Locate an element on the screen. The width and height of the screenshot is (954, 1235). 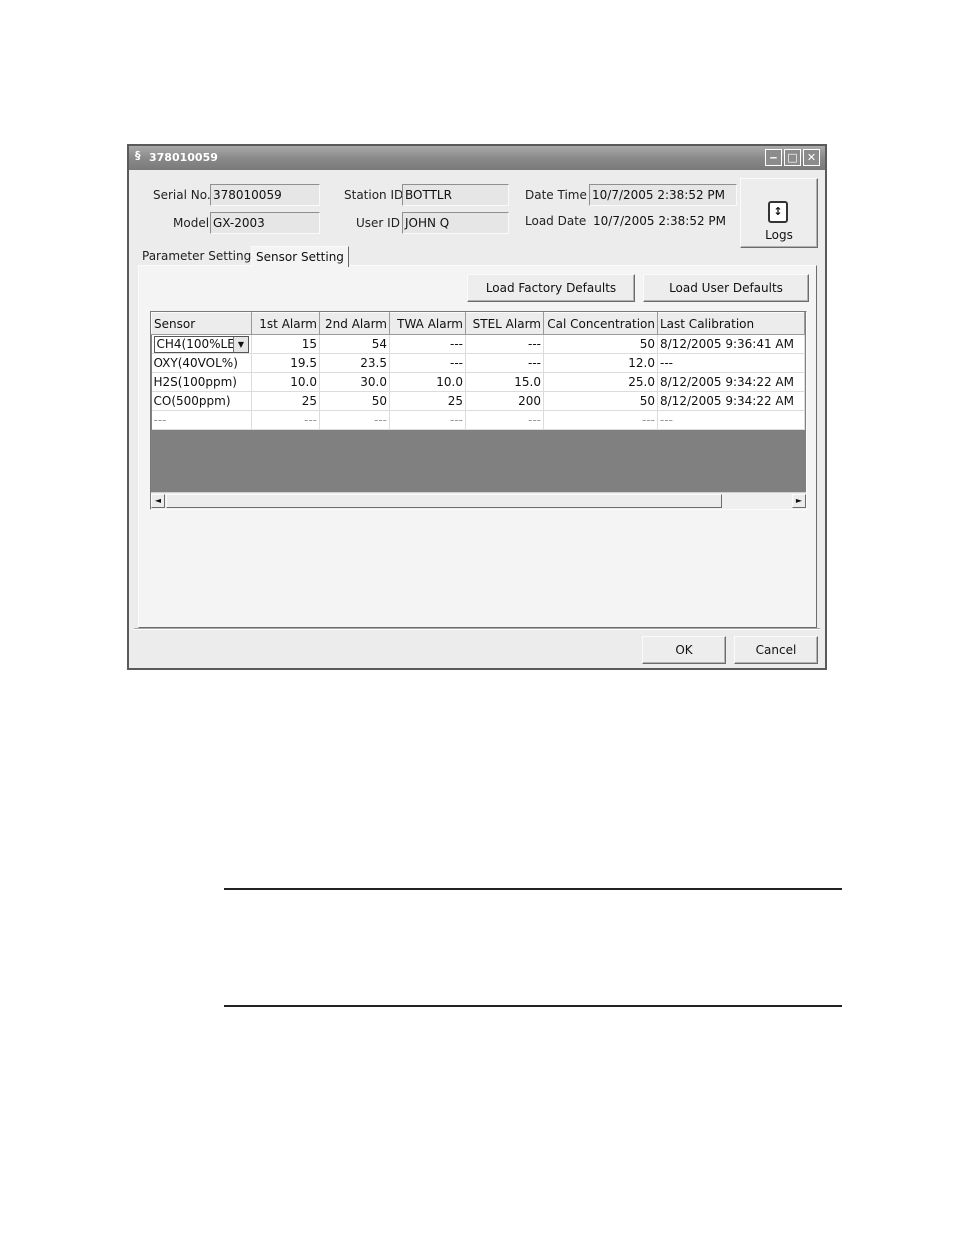
col-header-stel-alarm: STEL Alarm is located at coordinates (504, 323).